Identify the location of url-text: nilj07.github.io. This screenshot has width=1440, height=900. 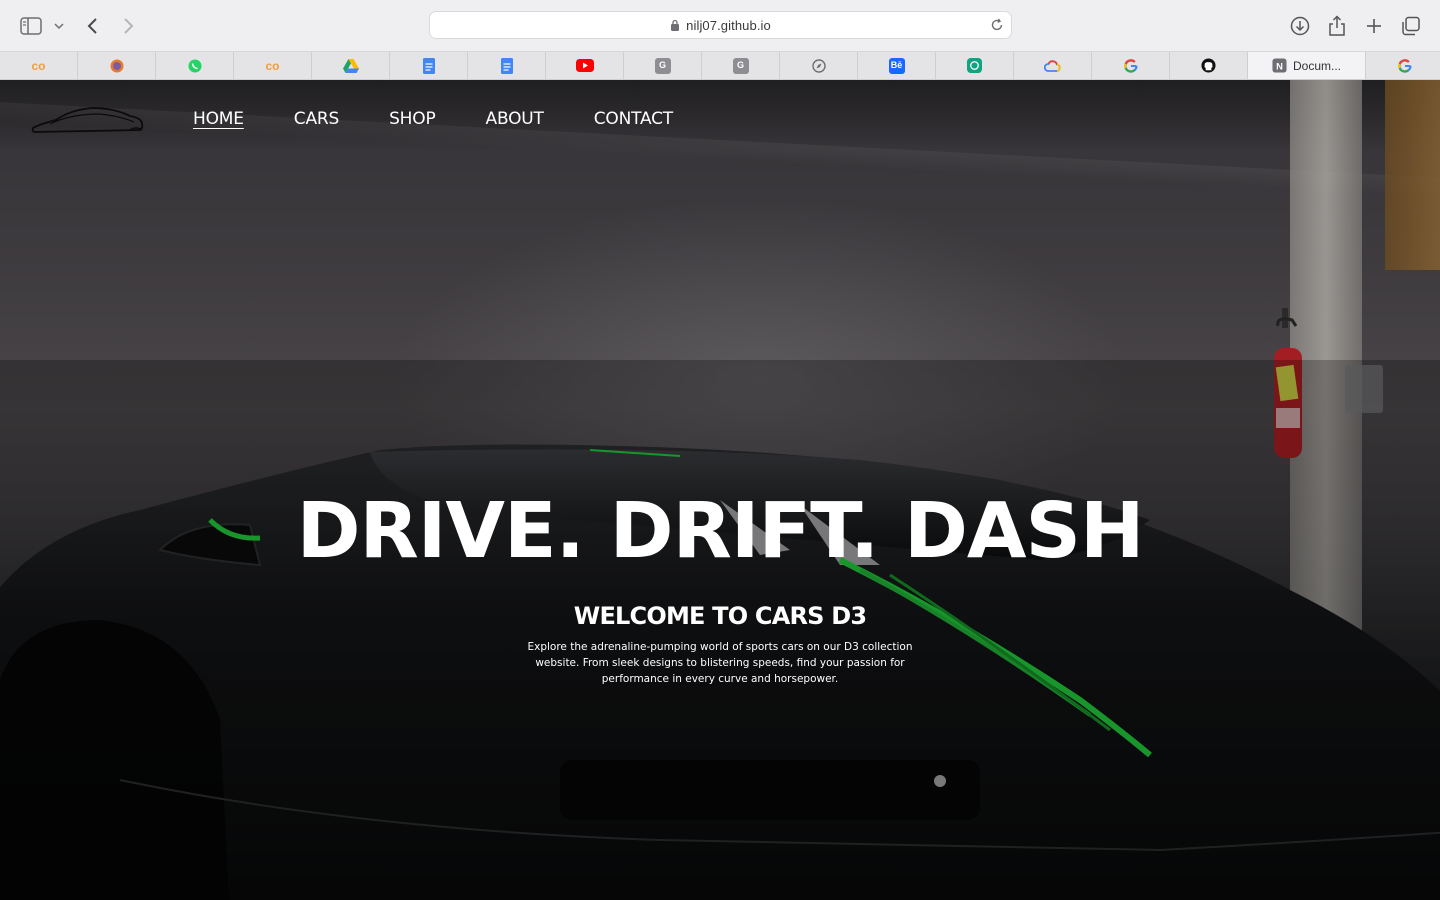
(728, 25).